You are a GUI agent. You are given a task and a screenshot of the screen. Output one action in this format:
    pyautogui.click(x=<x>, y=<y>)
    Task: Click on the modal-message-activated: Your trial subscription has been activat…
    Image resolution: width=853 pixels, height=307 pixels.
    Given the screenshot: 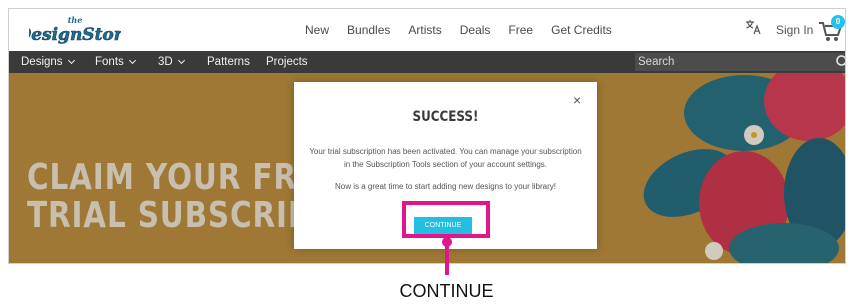 What is the action you would take?
    pyautogui.click(x=445, y=158)
    